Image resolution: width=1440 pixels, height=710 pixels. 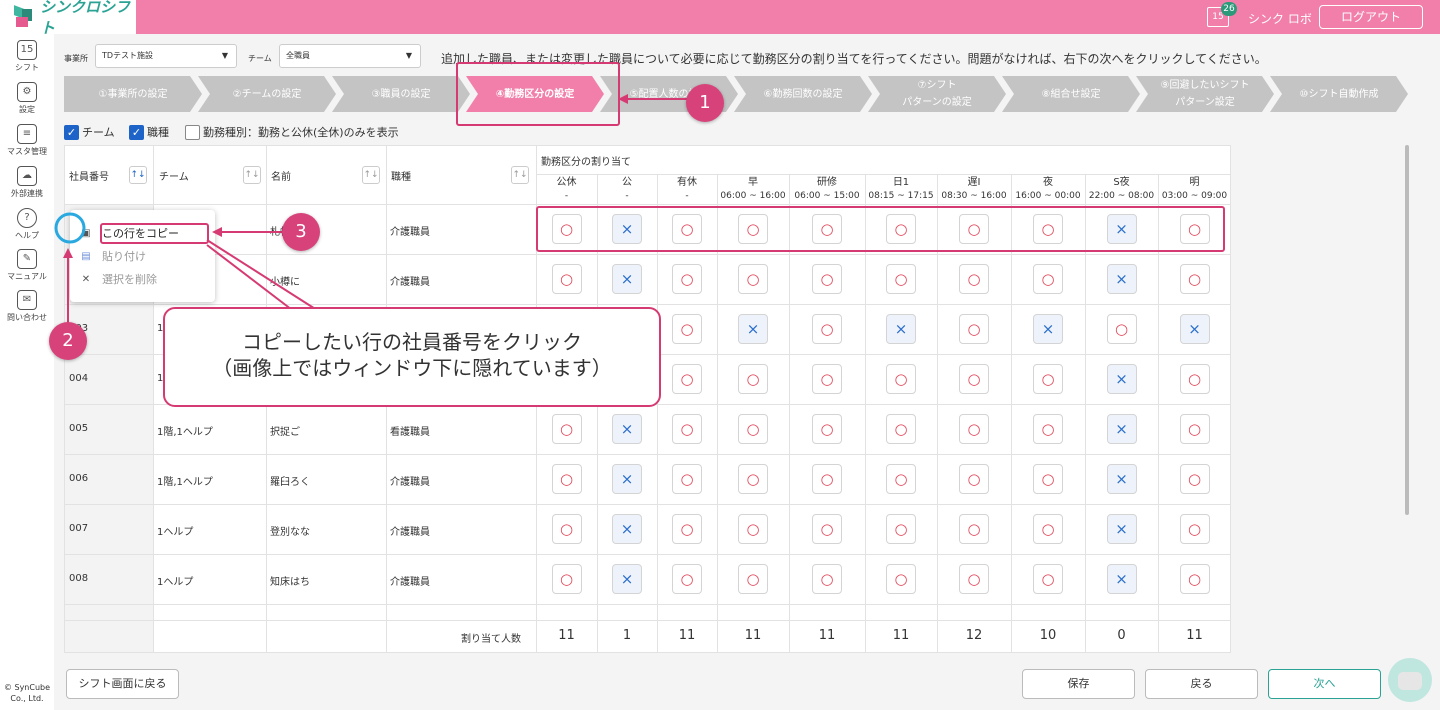 What do you see at coordinates (1201, 684) in the screenshot?
I see `back-button: 戻る` at bounding box center [1201, 684].